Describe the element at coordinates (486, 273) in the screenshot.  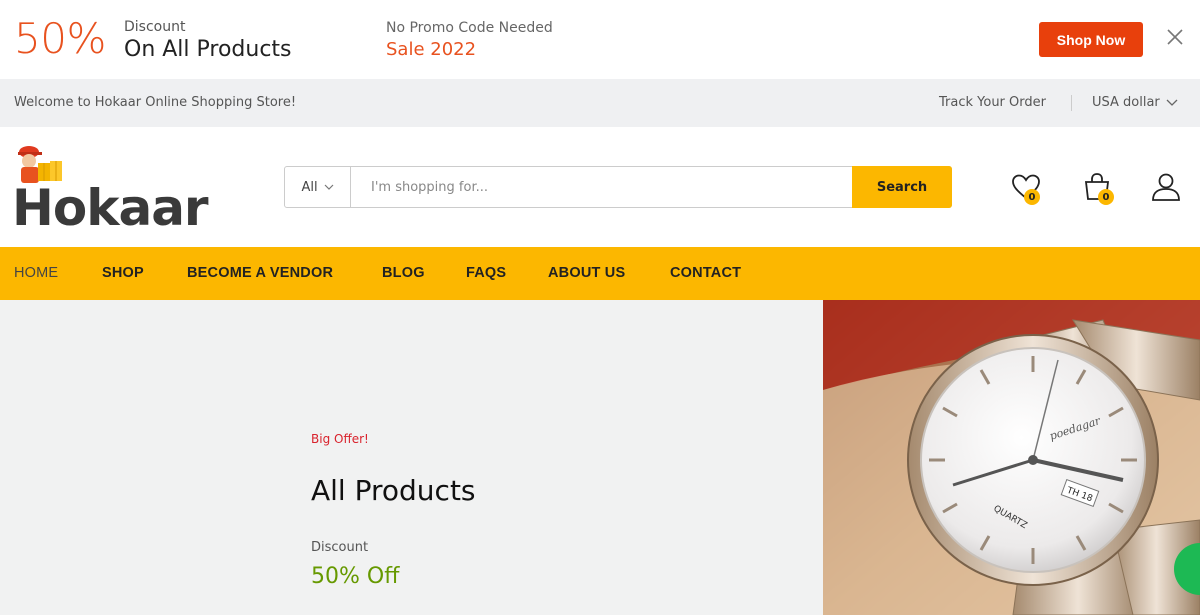
I see `nav-faqs: FAQS` at that location.